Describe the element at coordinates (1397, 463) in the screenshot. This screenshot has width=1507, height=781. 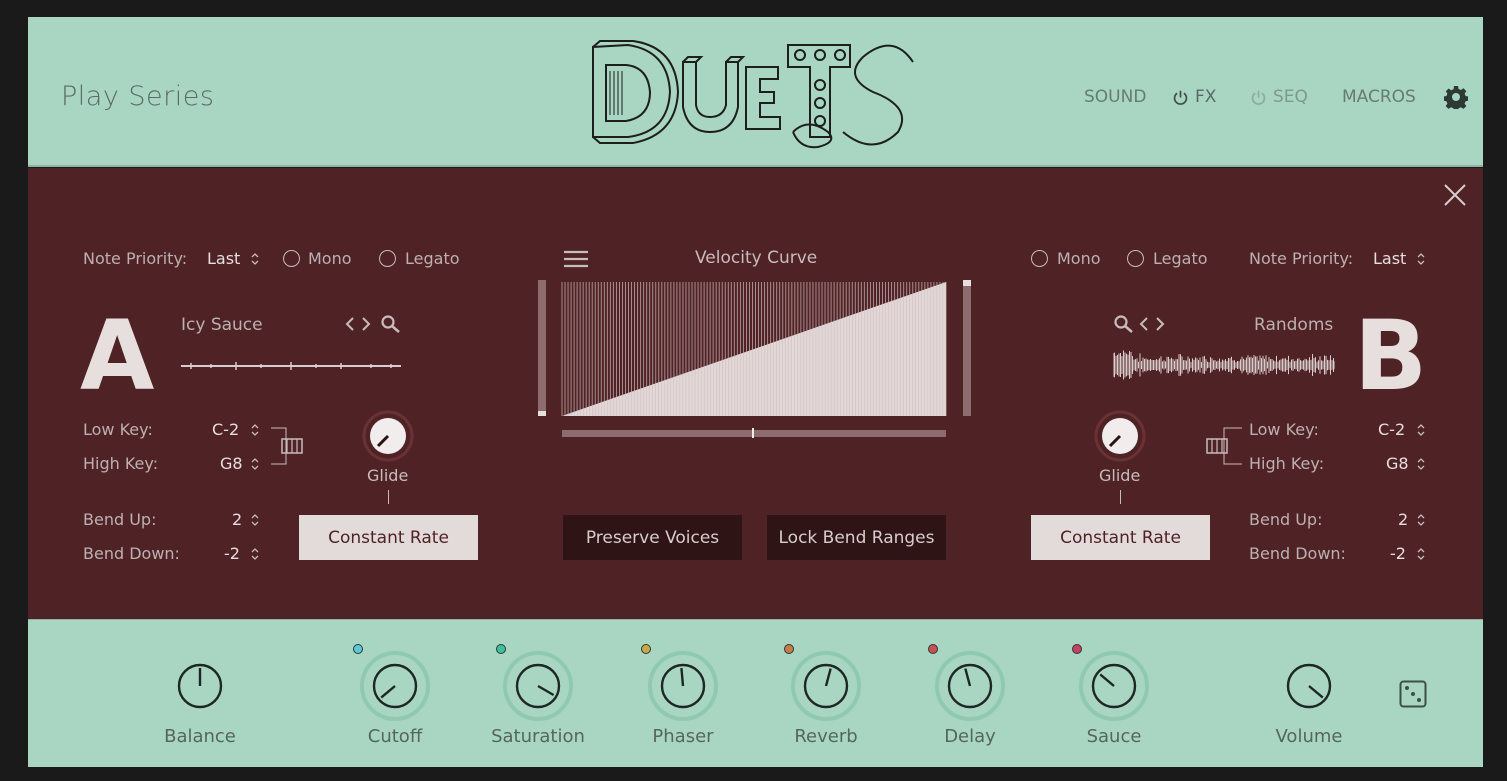
I see `high-key-value-b: G8` at that location.